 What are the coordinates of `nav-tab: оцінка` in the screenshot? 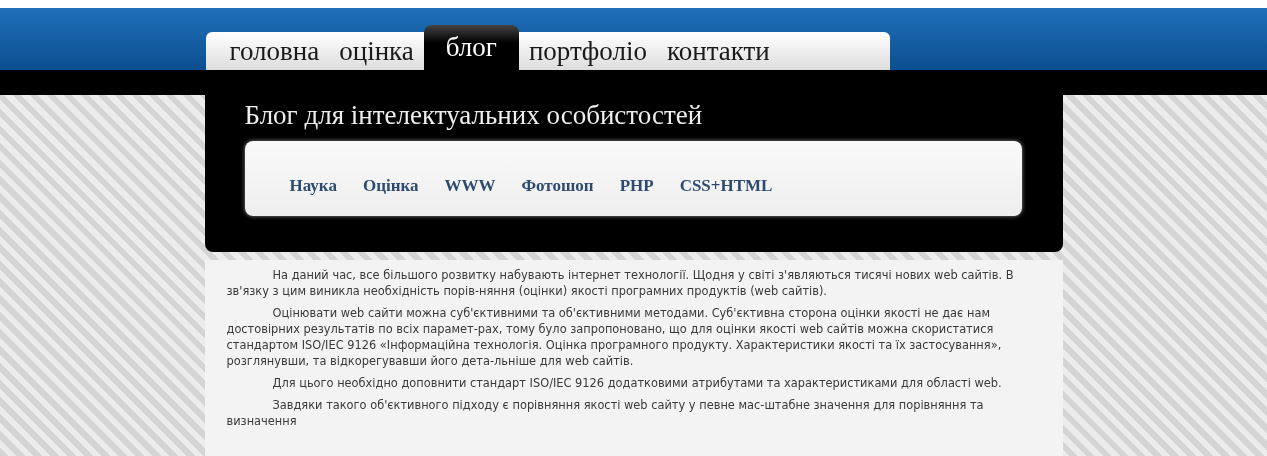 It's located at (376, 51).